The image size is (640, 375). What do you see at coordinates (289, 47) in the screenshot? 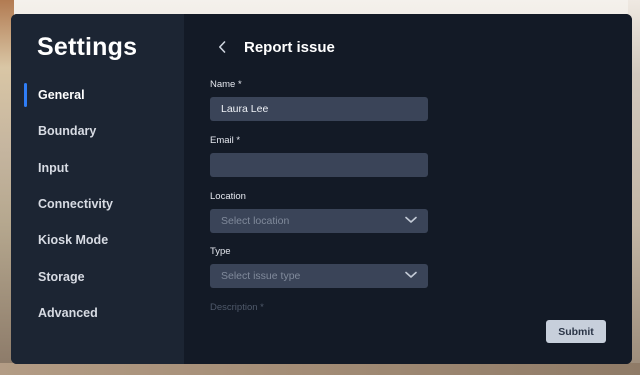
I see `page-title: Report issue` at bounding box center [289, 47].